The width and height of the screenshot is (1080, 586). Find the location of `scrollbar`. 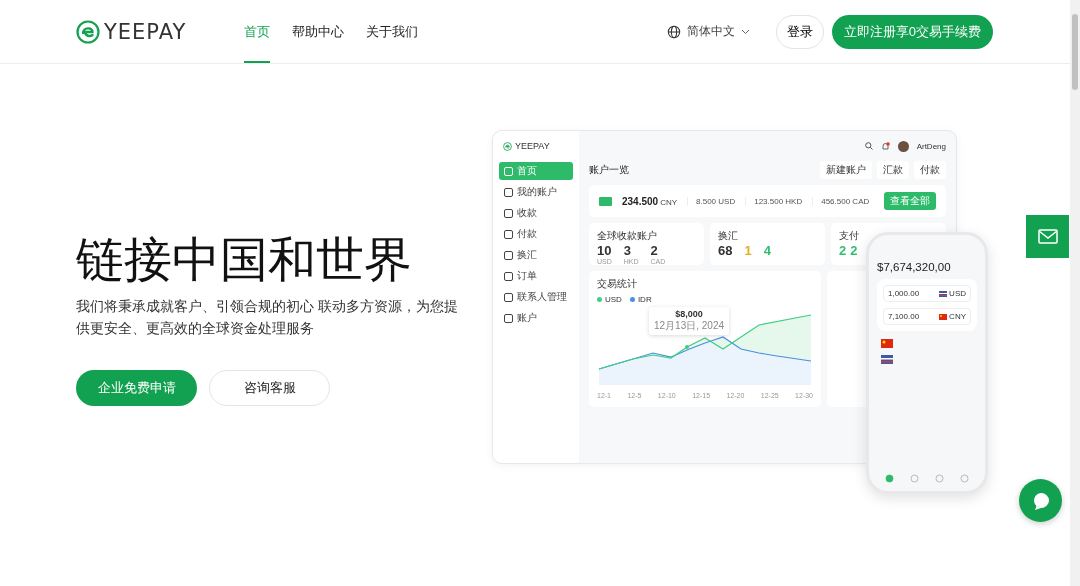

scrollbar is located at coordinates (1075, 293).